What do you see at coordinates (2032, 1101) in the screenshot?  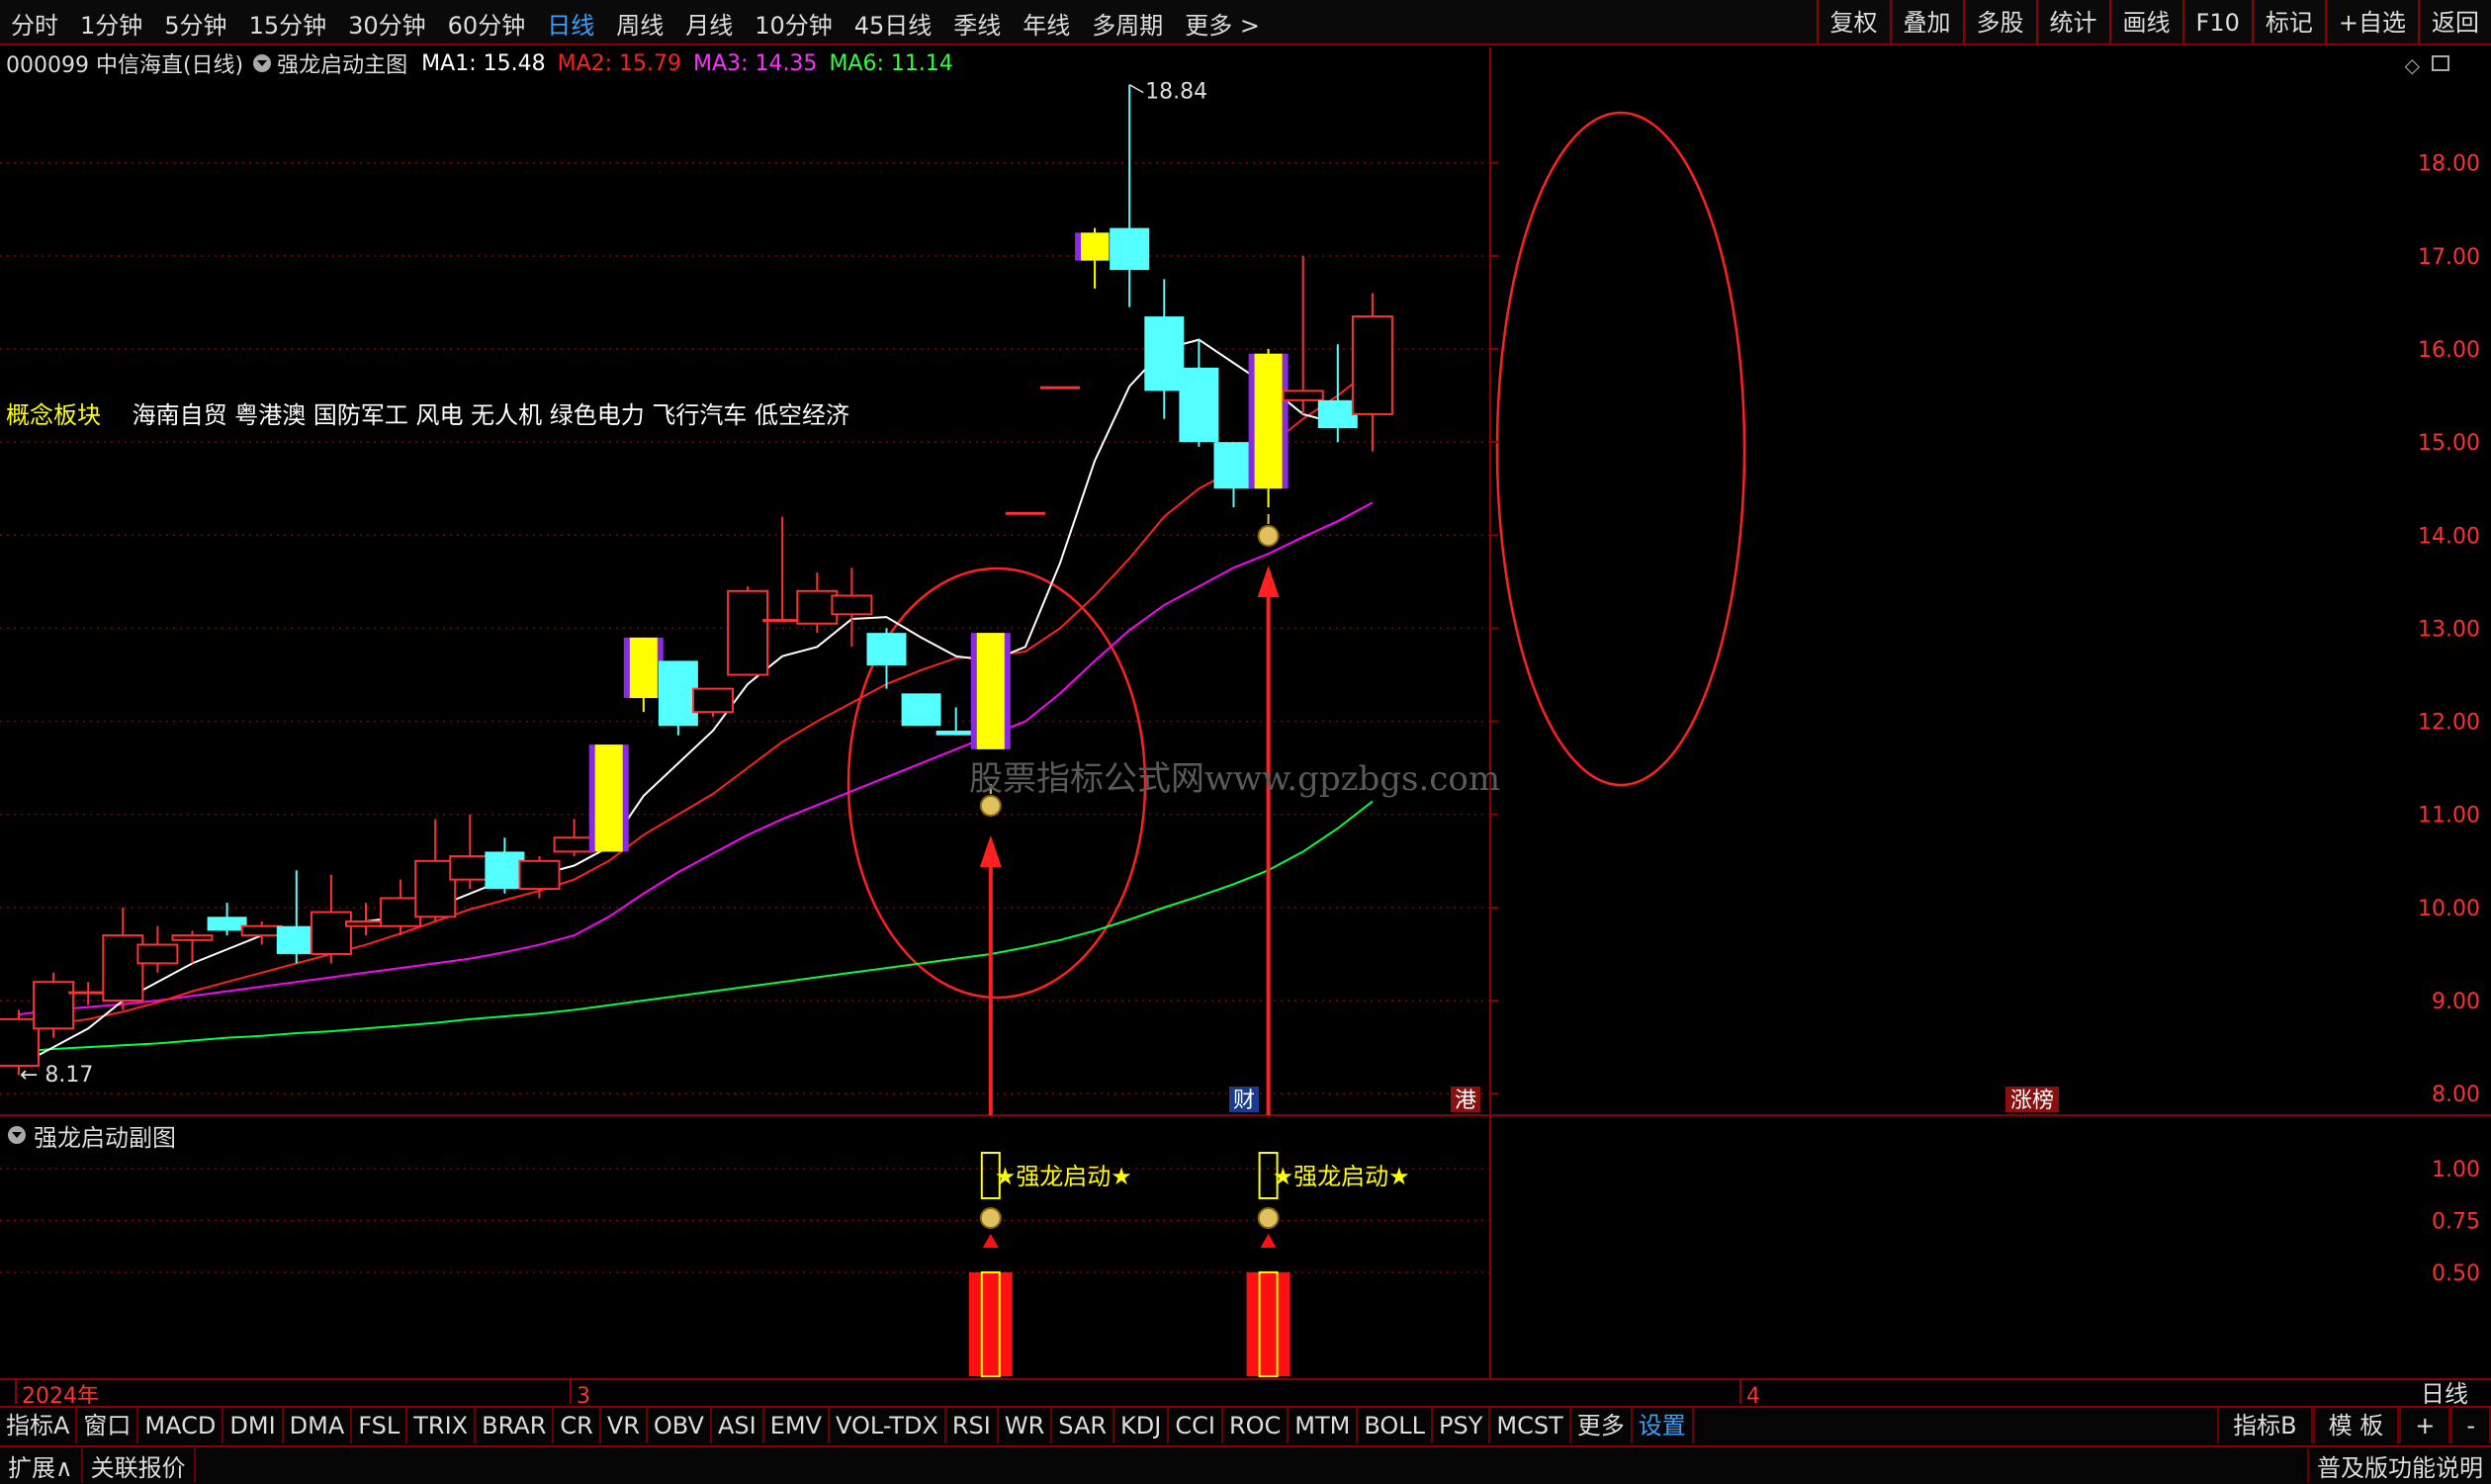 I see `event-tag: 涨榜` at bounding box center [2032, 1101].